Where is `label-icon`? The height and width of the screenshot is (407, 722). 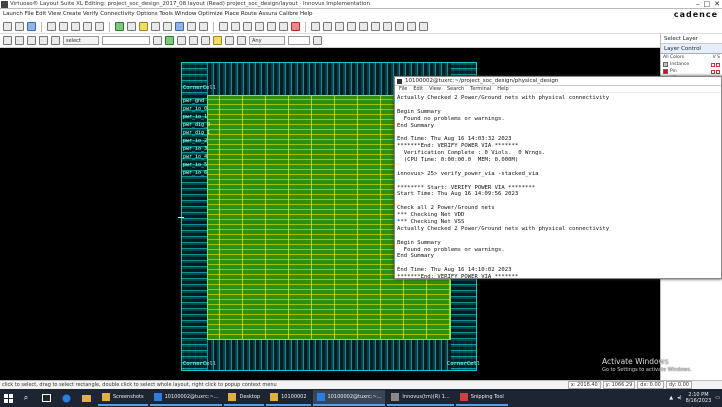
label-icon is located at coordinates (411, 26).